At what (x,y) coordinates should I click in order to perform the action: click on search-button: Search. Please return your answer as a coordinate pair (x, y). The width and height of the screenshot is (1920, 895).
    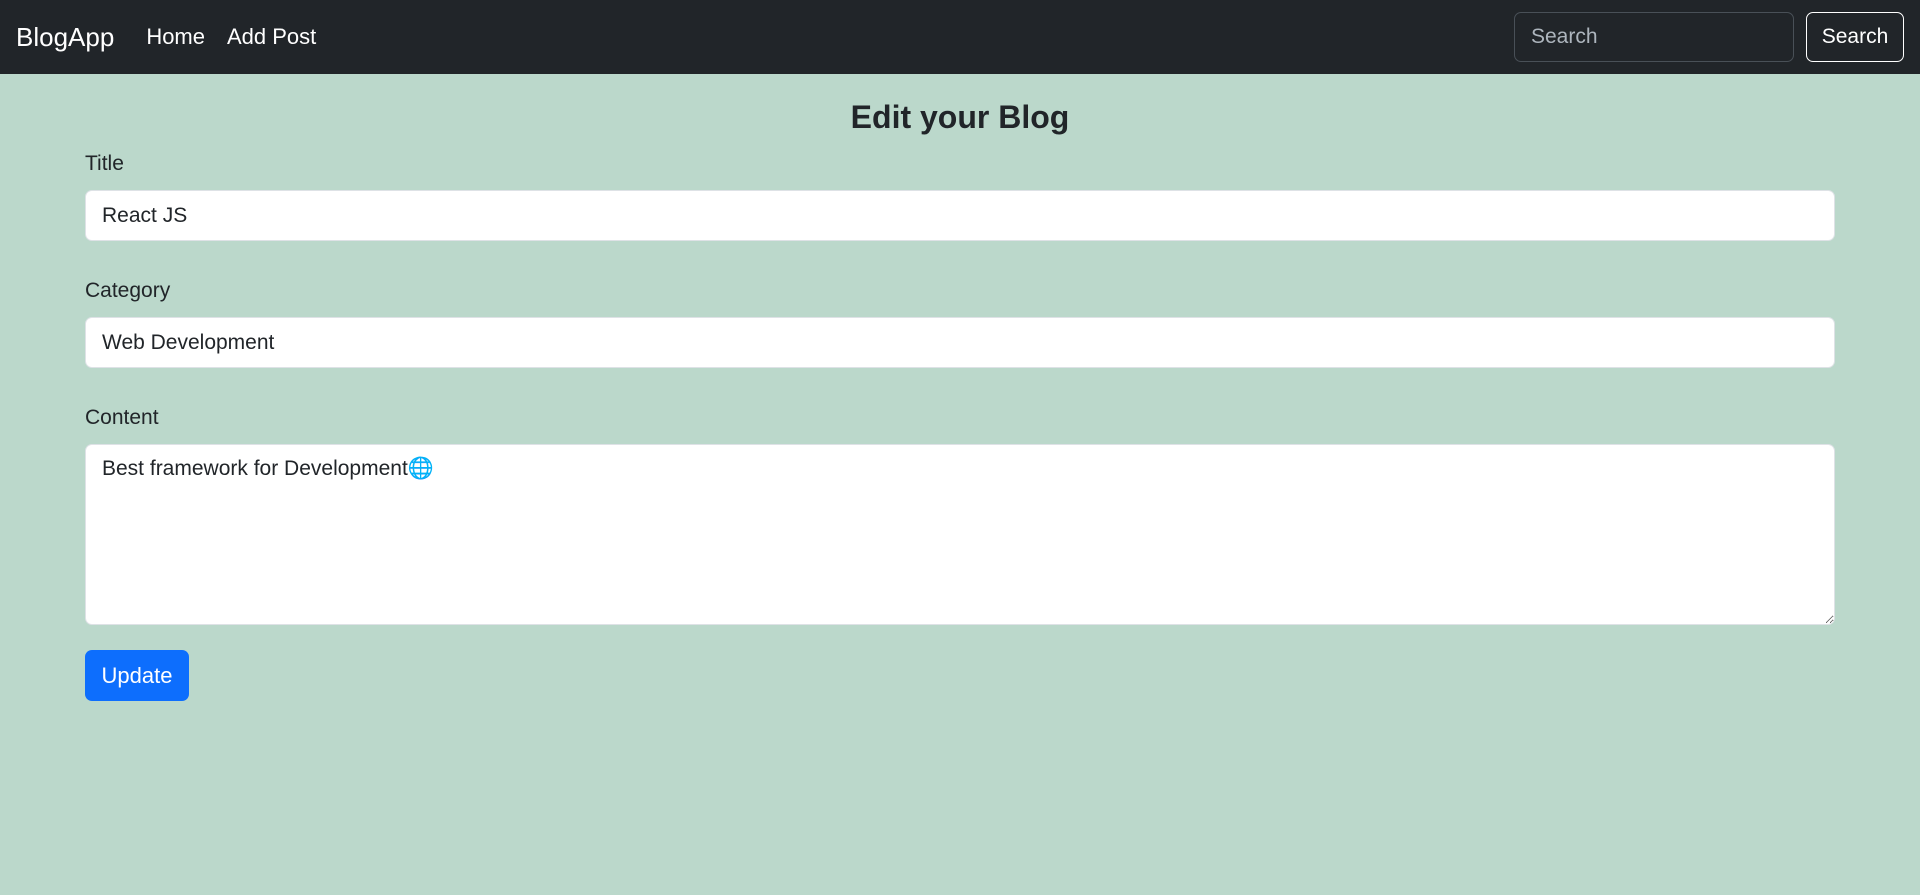
    Looking at the image, I should click on (1855, 37).